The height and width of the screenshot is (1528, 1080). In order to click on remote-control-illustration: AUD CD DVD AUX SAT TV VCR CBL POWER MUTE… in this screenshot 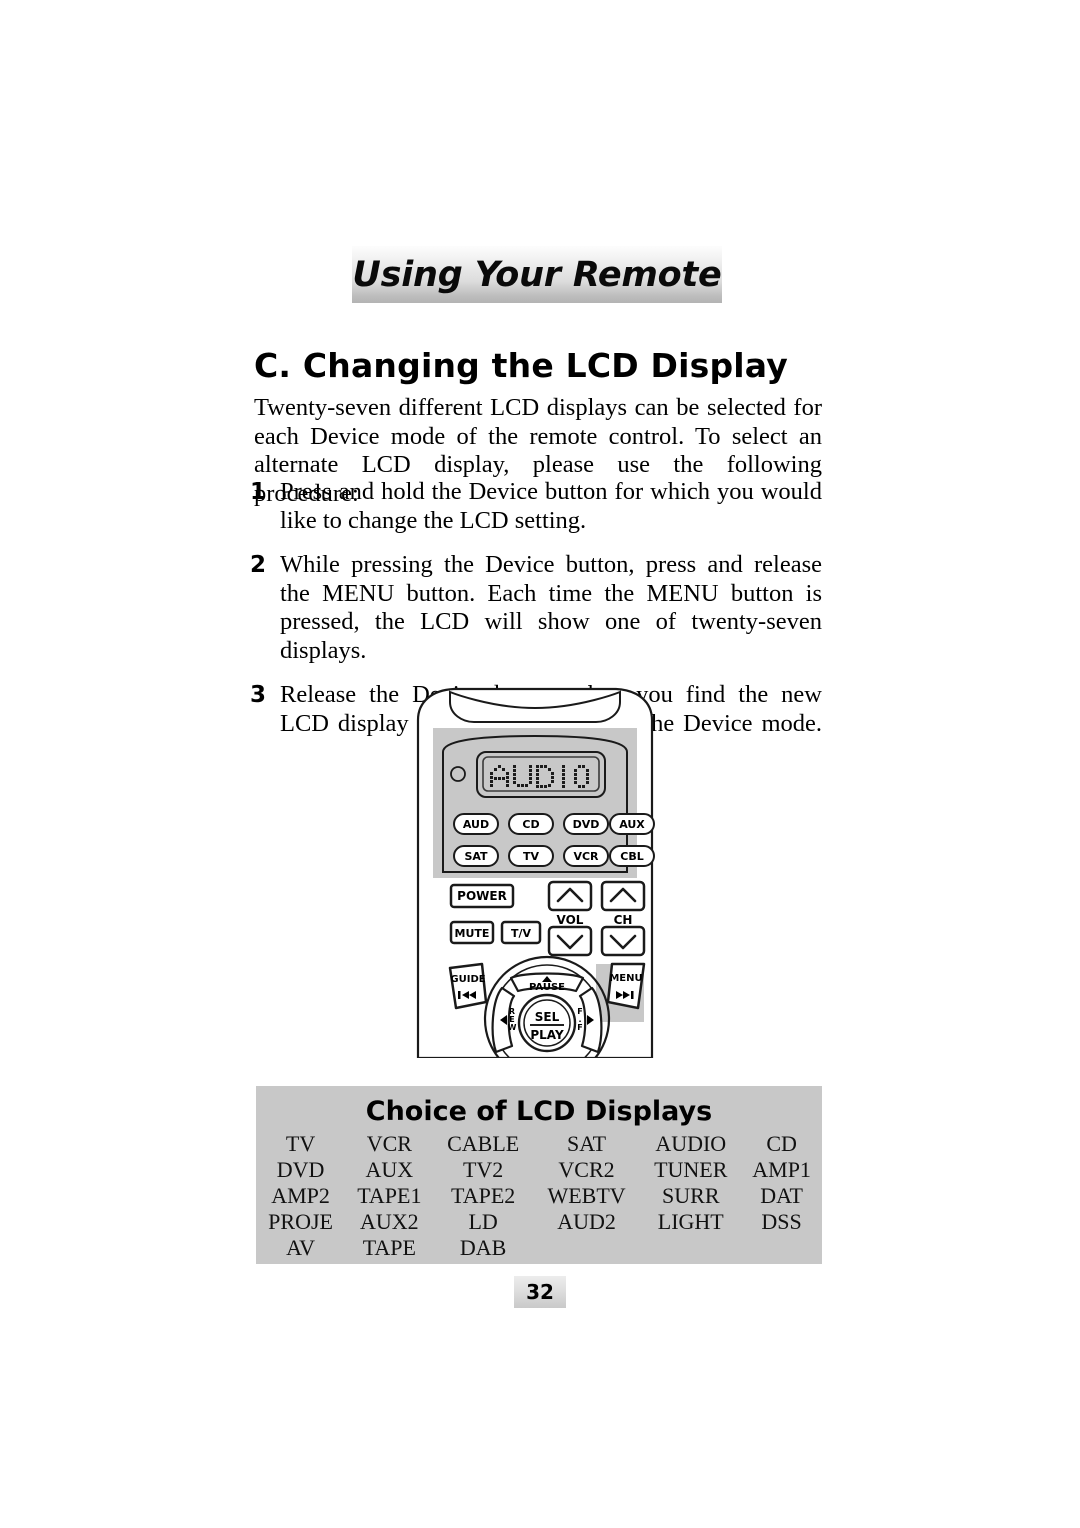, I will do `click(535, 872)`.